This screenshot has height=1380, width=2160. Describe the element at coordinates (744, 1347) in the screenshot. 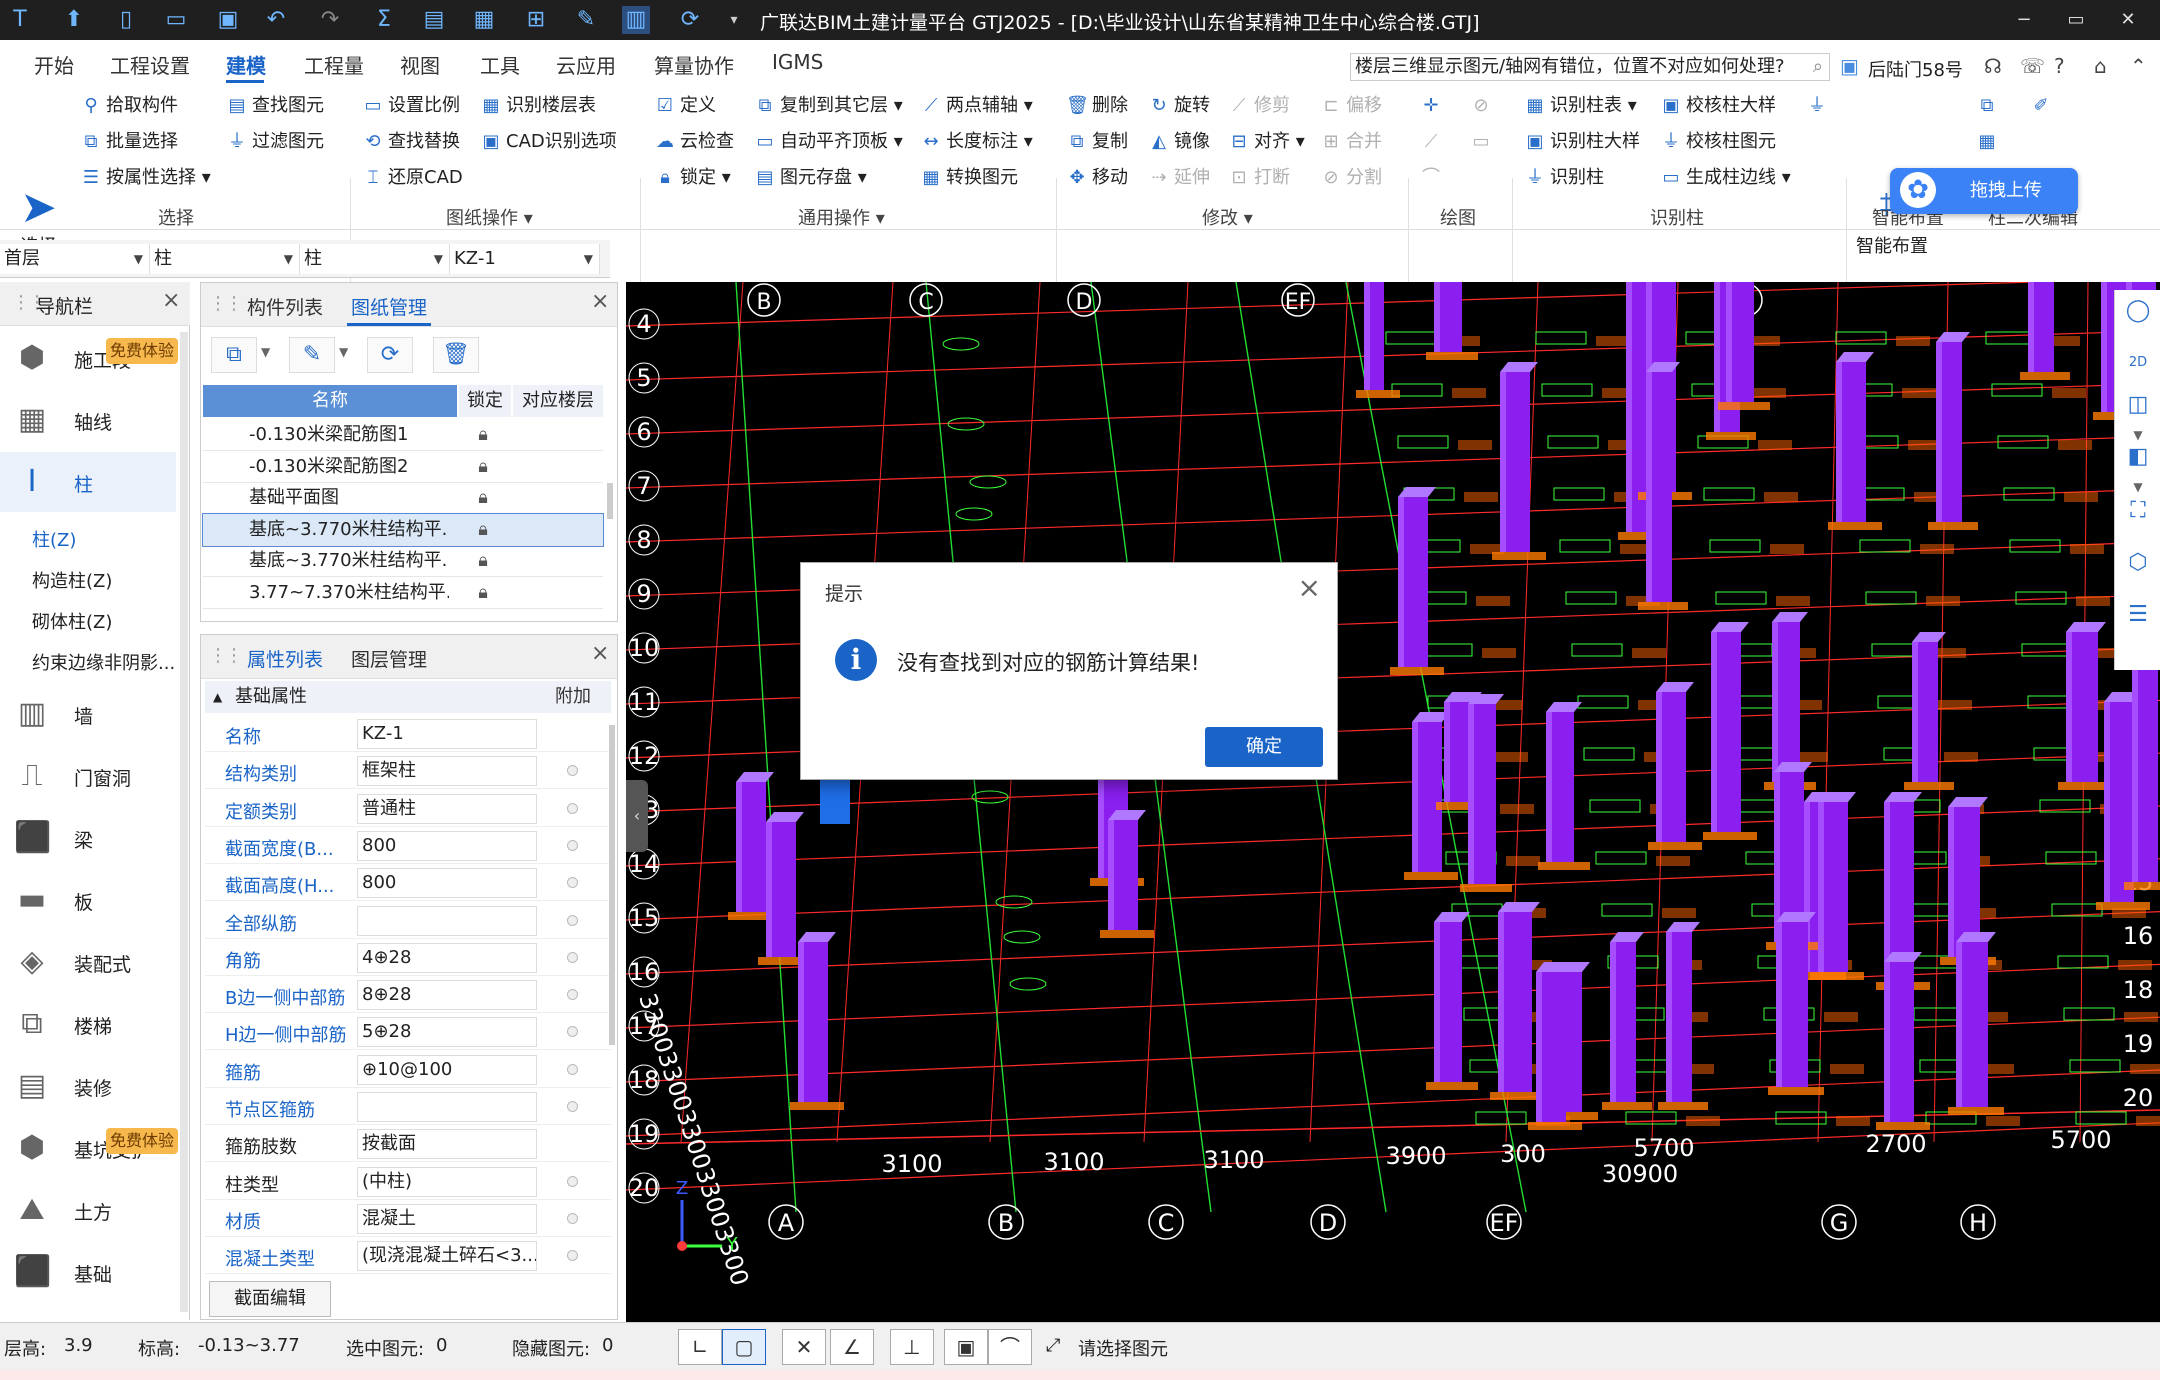

I see `snap-toggle-icon: ▢` at that location.